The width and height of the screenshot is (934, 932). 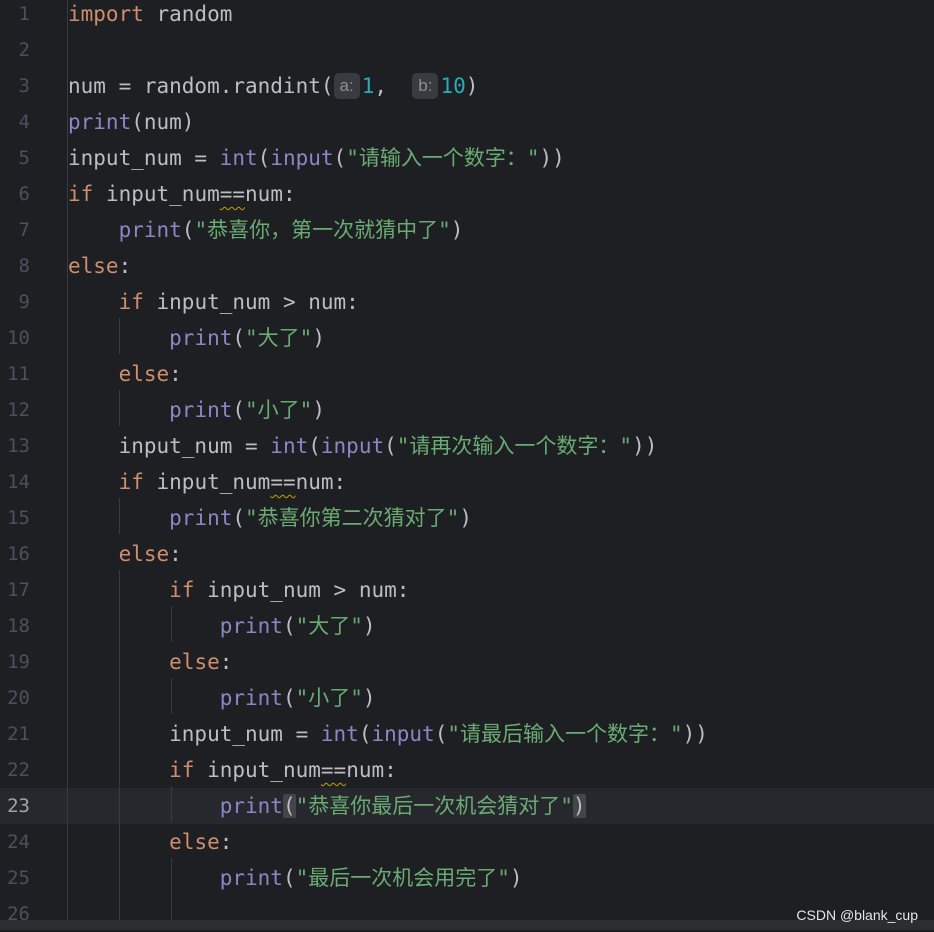 What do you see at coordinates (467, 590) in the screenshot?
I see `code-line: 17 if input_num > num:` at bounding box center [467, 590].